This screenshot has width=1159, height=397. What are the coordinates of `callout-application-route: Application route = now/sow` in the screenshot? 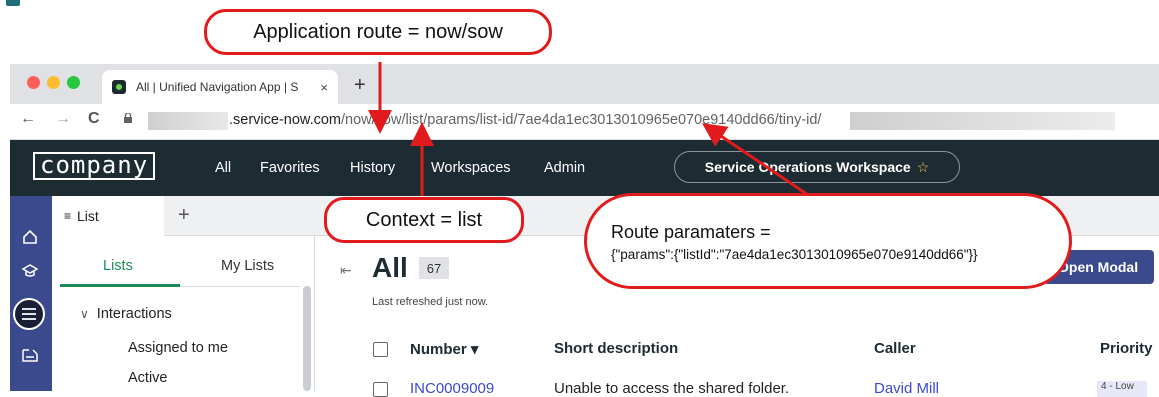 It's located at (378, 32).